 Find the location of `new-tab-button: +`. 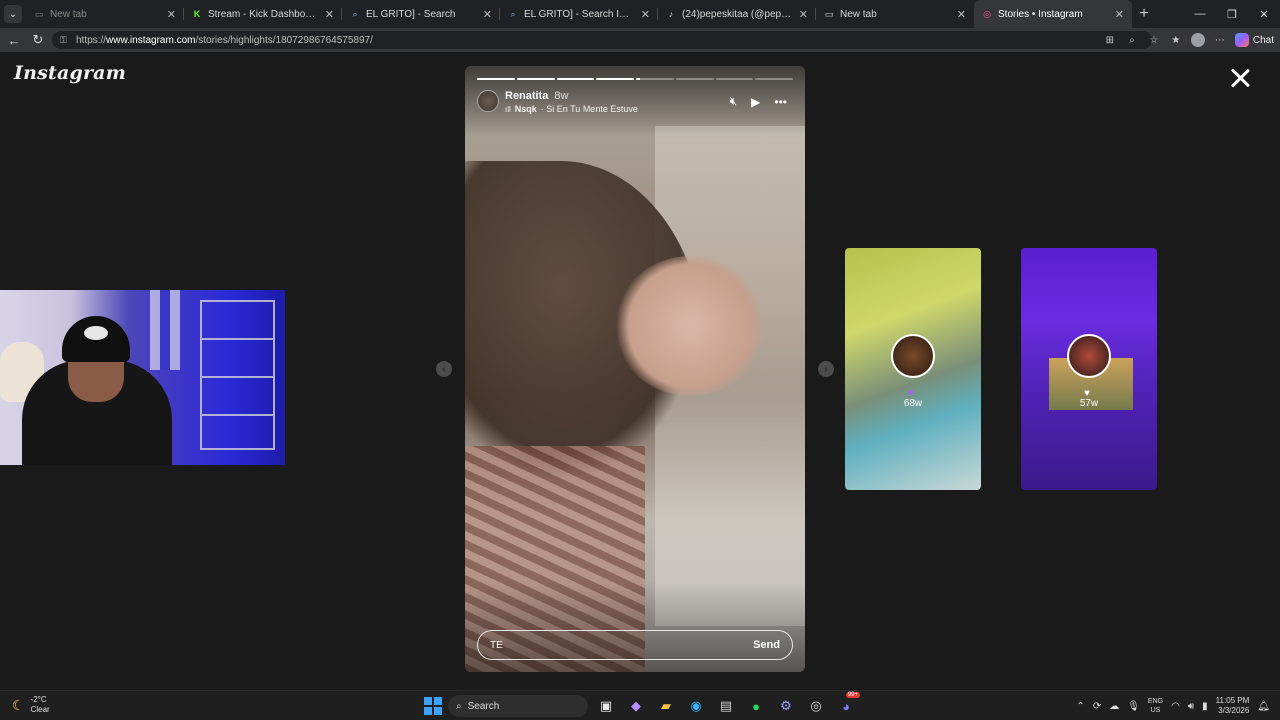

new-tab-button: + is located at coordinates (1144, 14).